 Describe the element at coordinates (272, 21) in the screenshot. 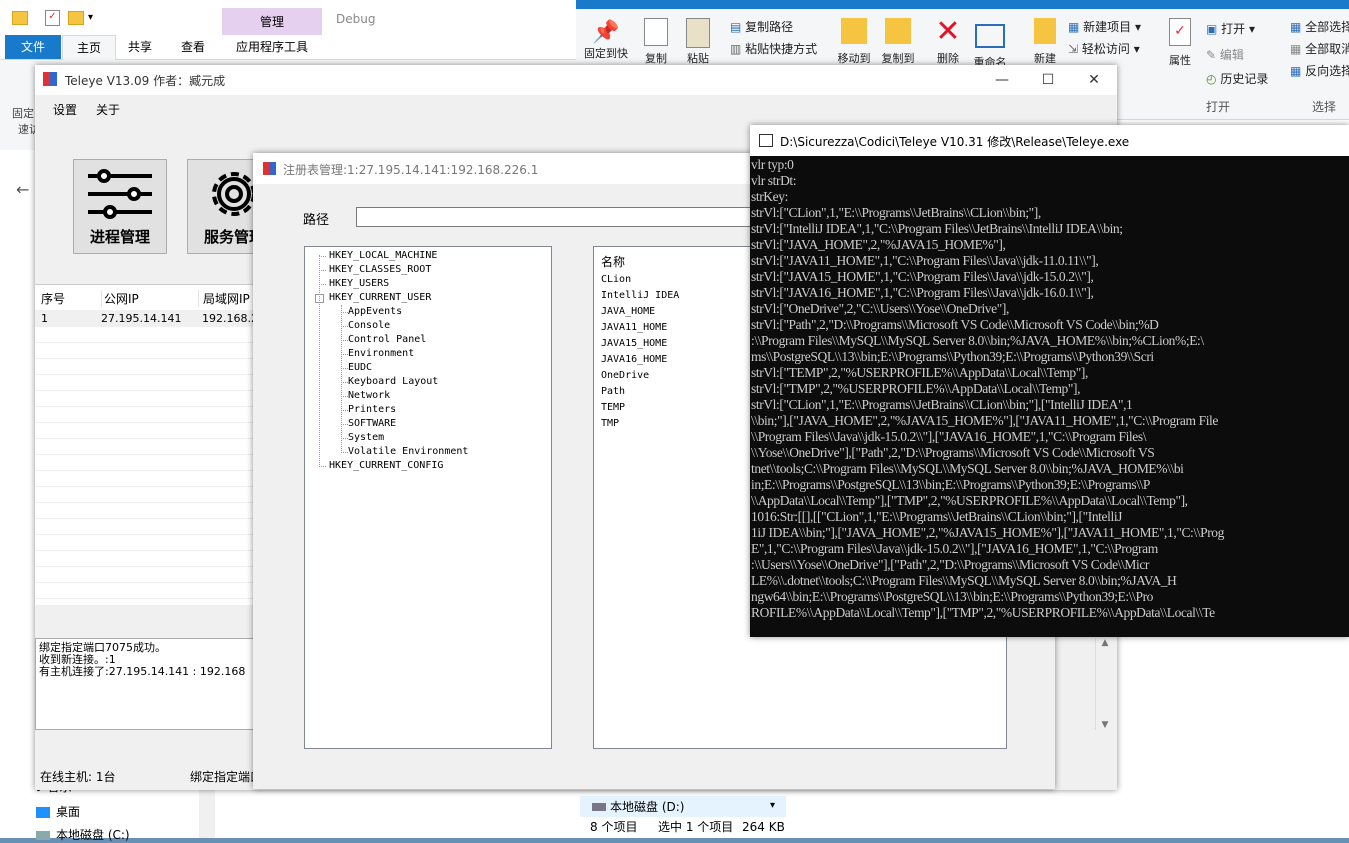

I see `tab-manage: 管理` at that location.